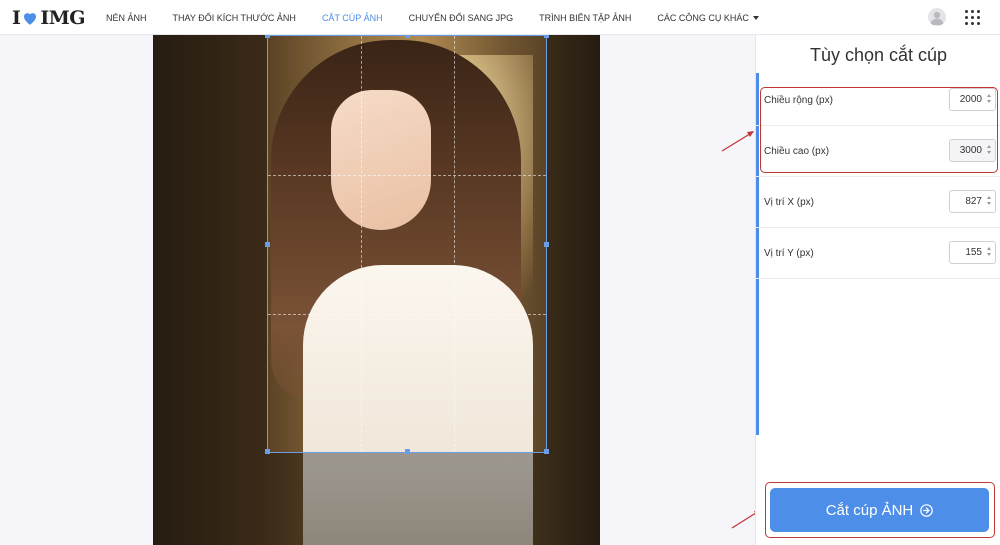 The width and height of the screenshot is (1000, 545). What do you see at coordinates (267, 244) in the screenshot?
I see `crop-handle-left` at bounding box center [267, 244].